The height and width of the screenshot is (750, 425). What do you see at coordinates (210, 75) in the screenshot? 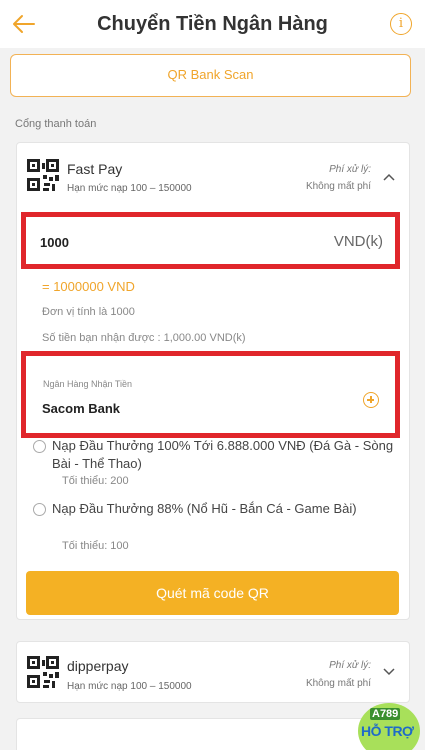
I see `qr-bank-scan-button: QR Bank Scan` at bounding box center [210, 75].